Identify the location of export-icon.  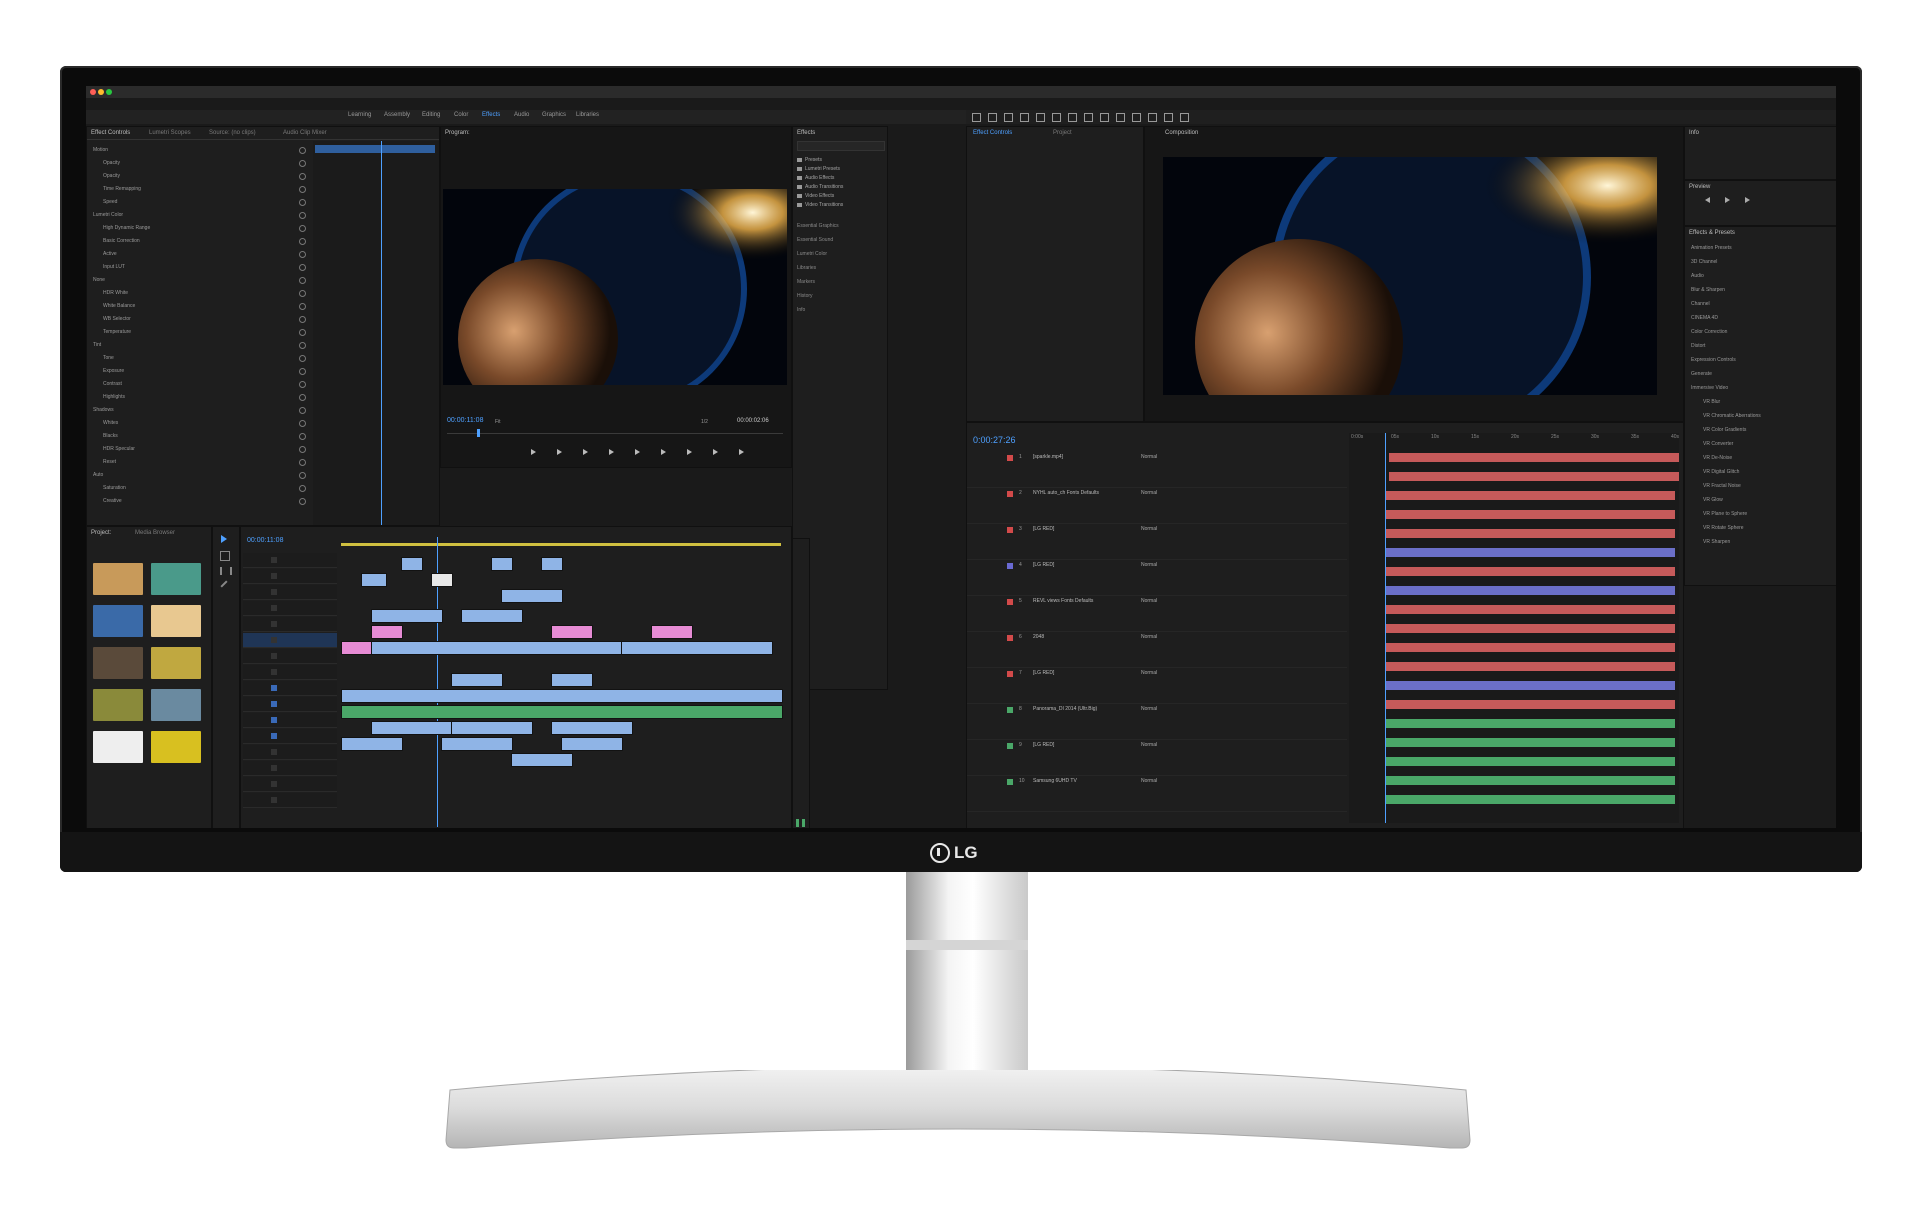
(741, 452).